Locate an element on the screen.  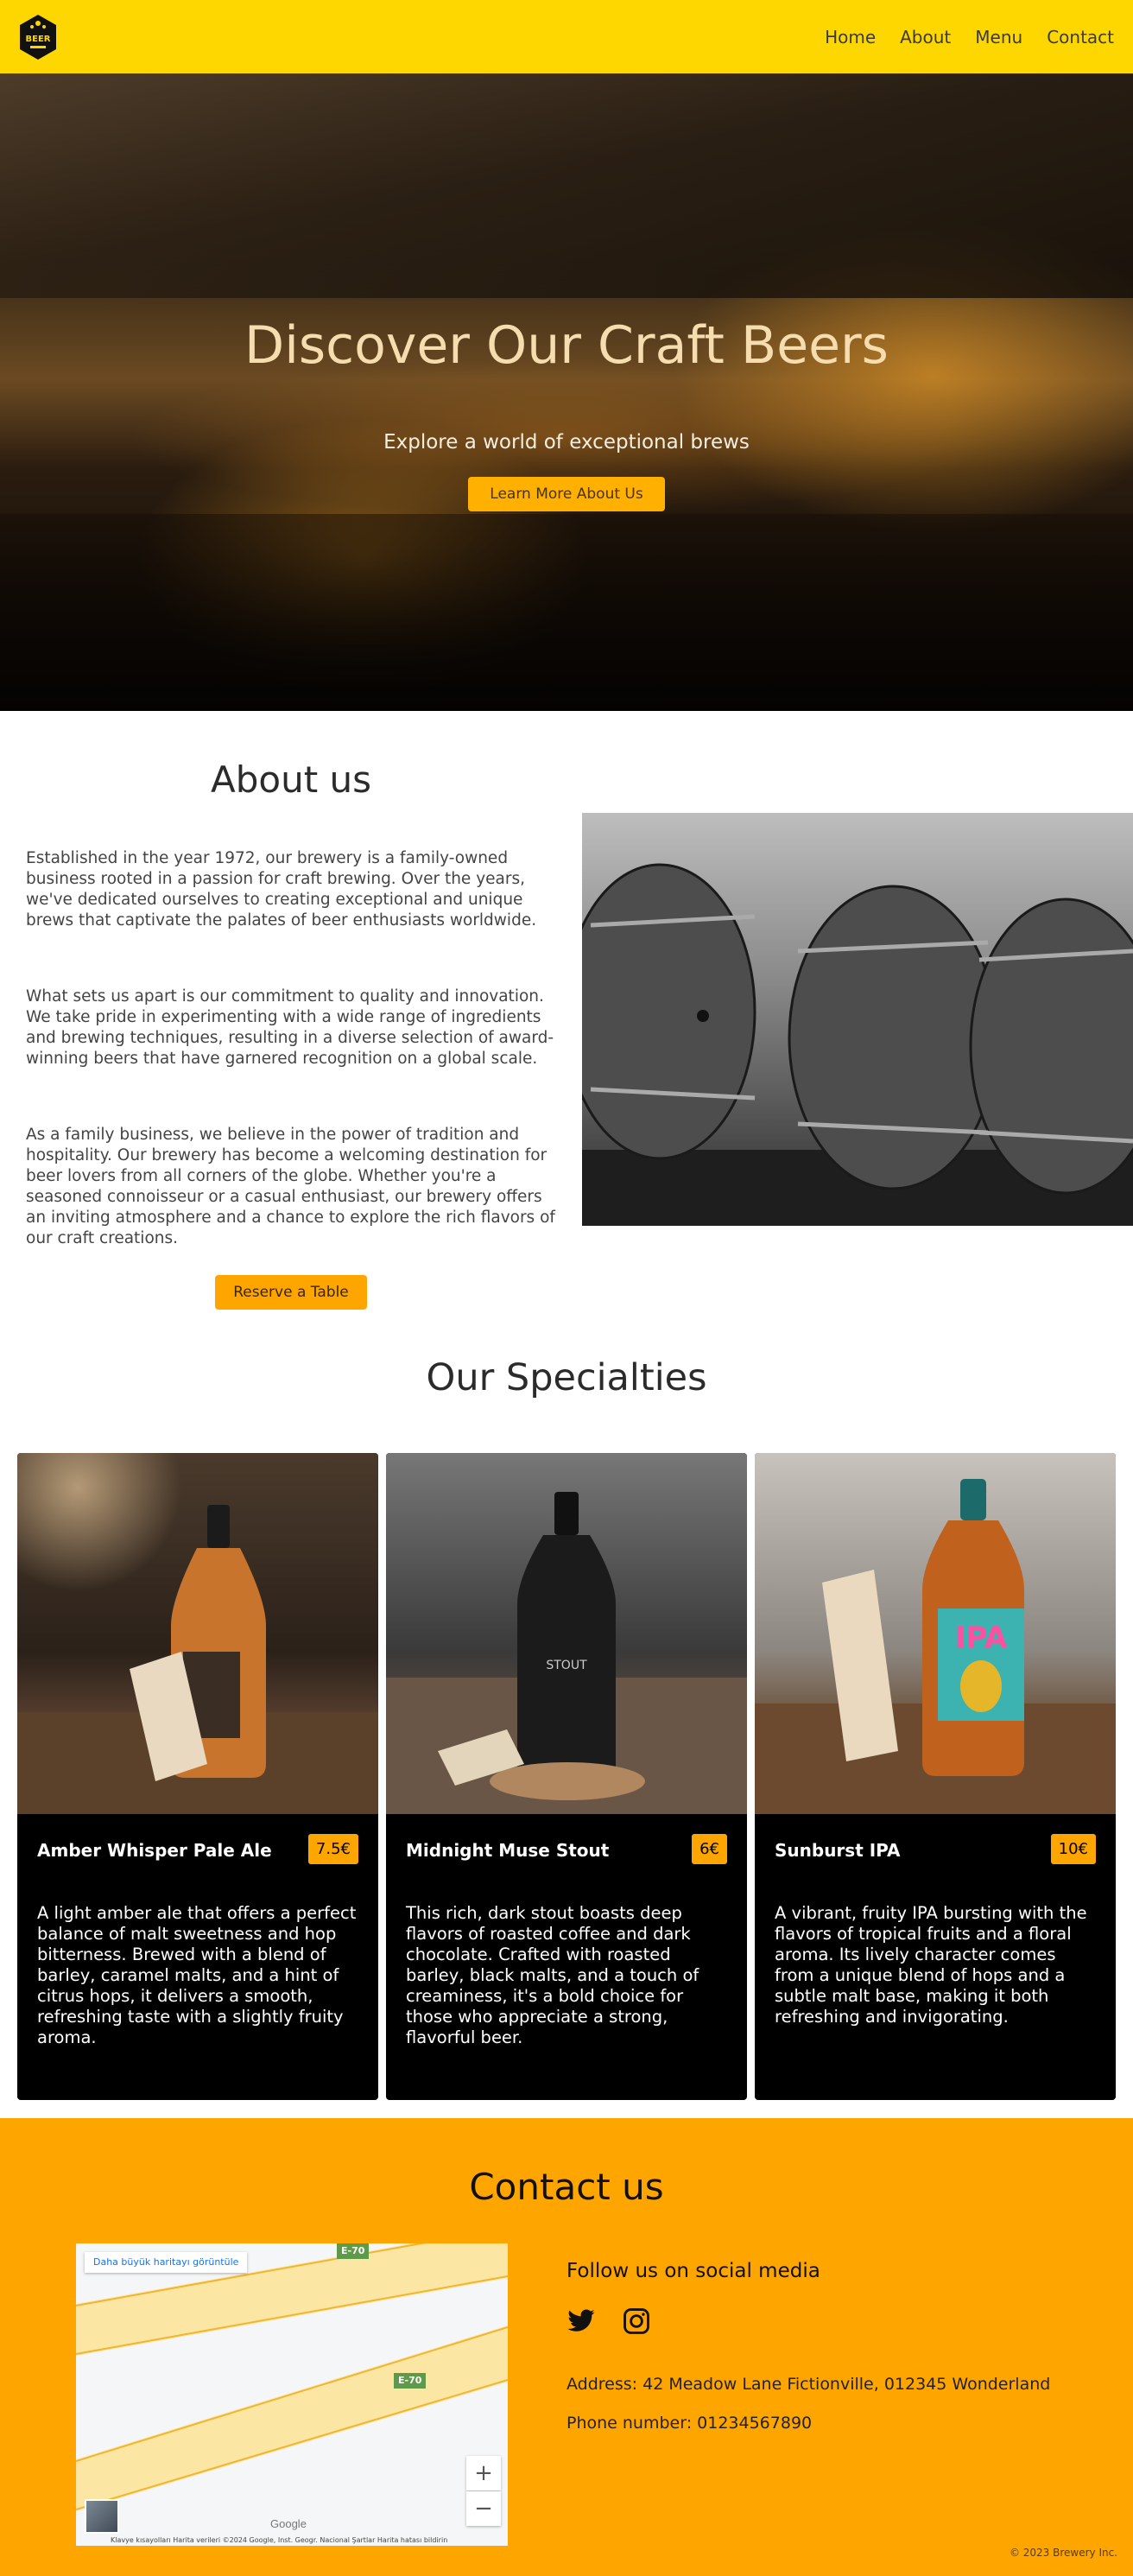
nav-link-about: About is located at coordinates (925, 37).